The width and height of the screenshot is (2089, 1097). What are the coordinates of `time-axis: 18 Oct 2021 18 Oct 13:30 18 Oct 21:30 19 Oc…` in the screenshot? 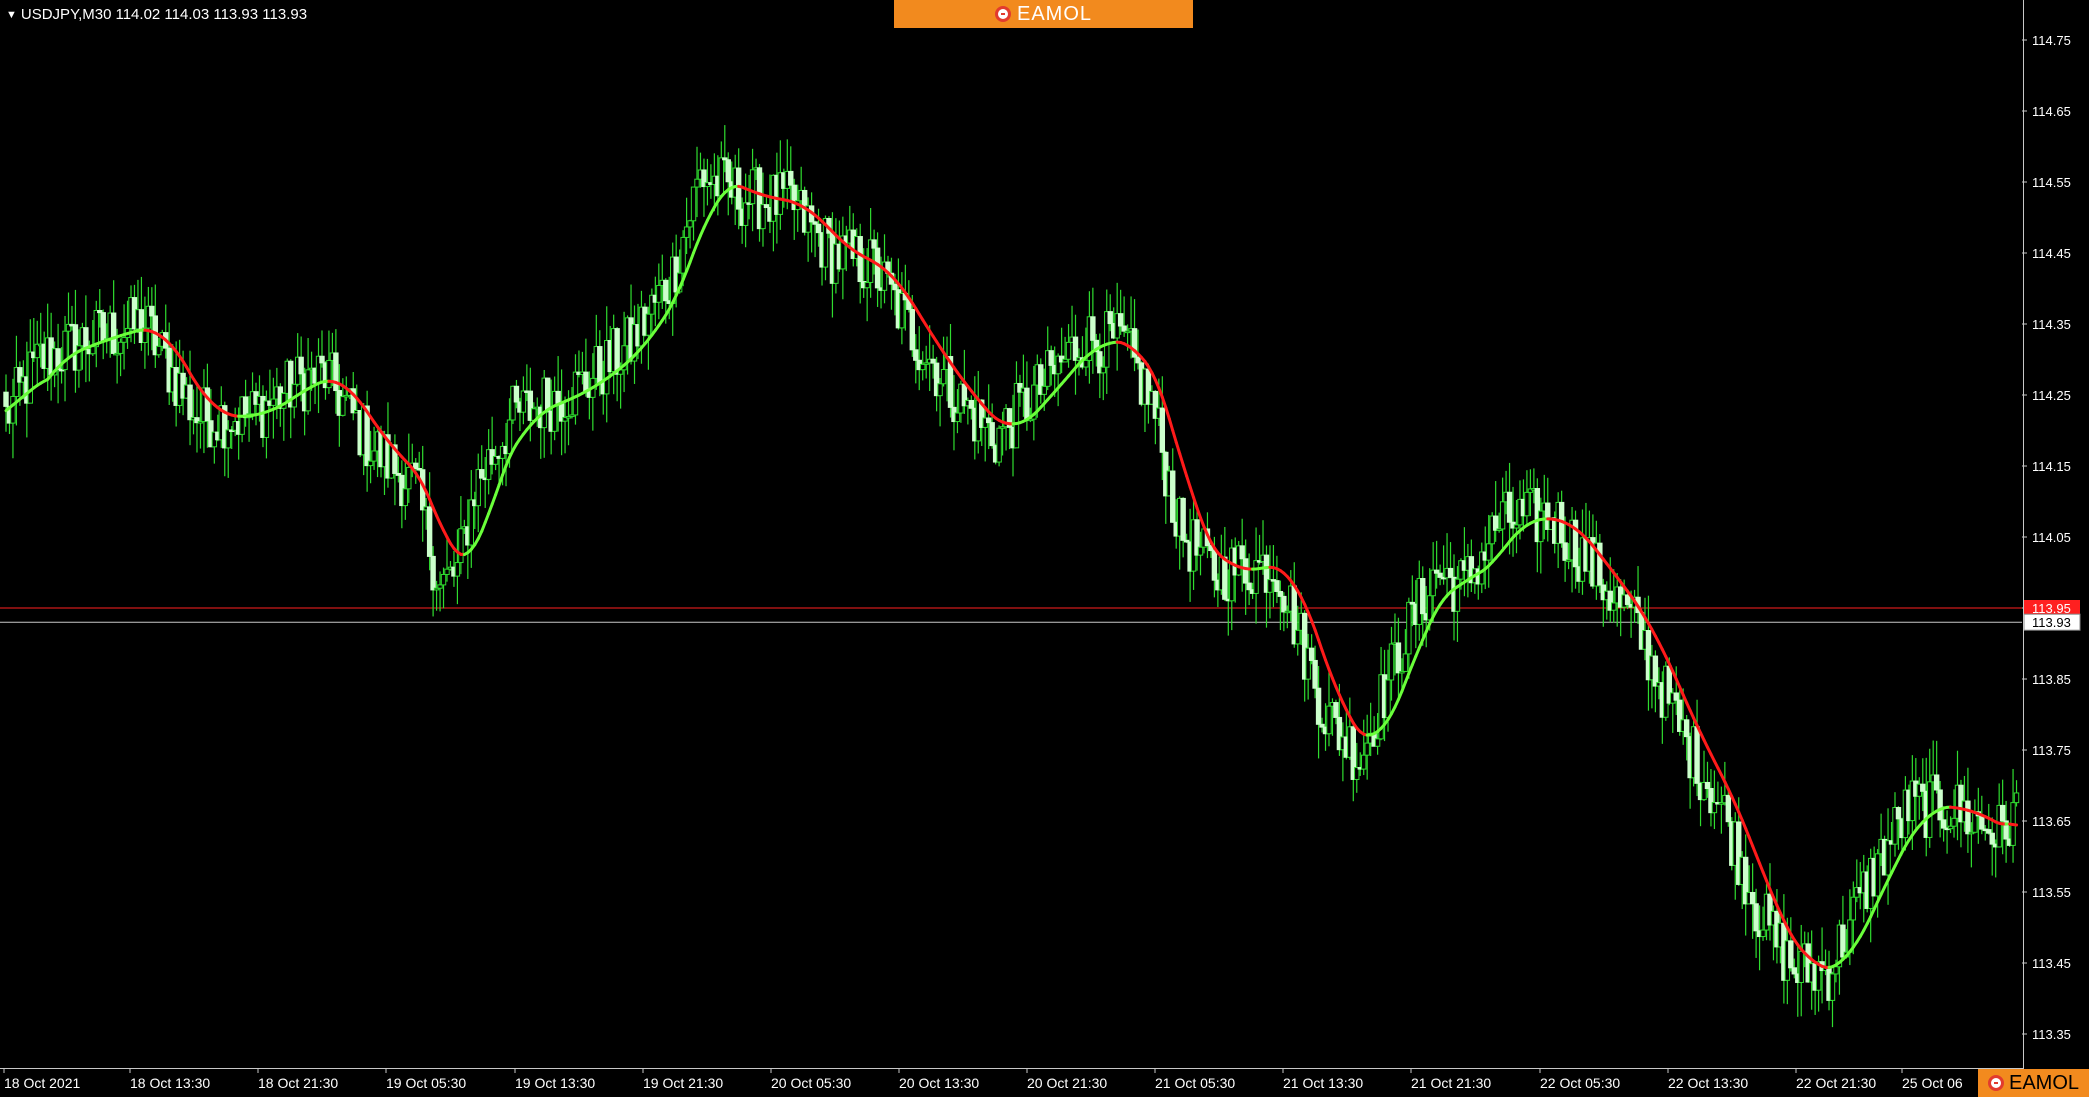 It's located at (983, 1079).